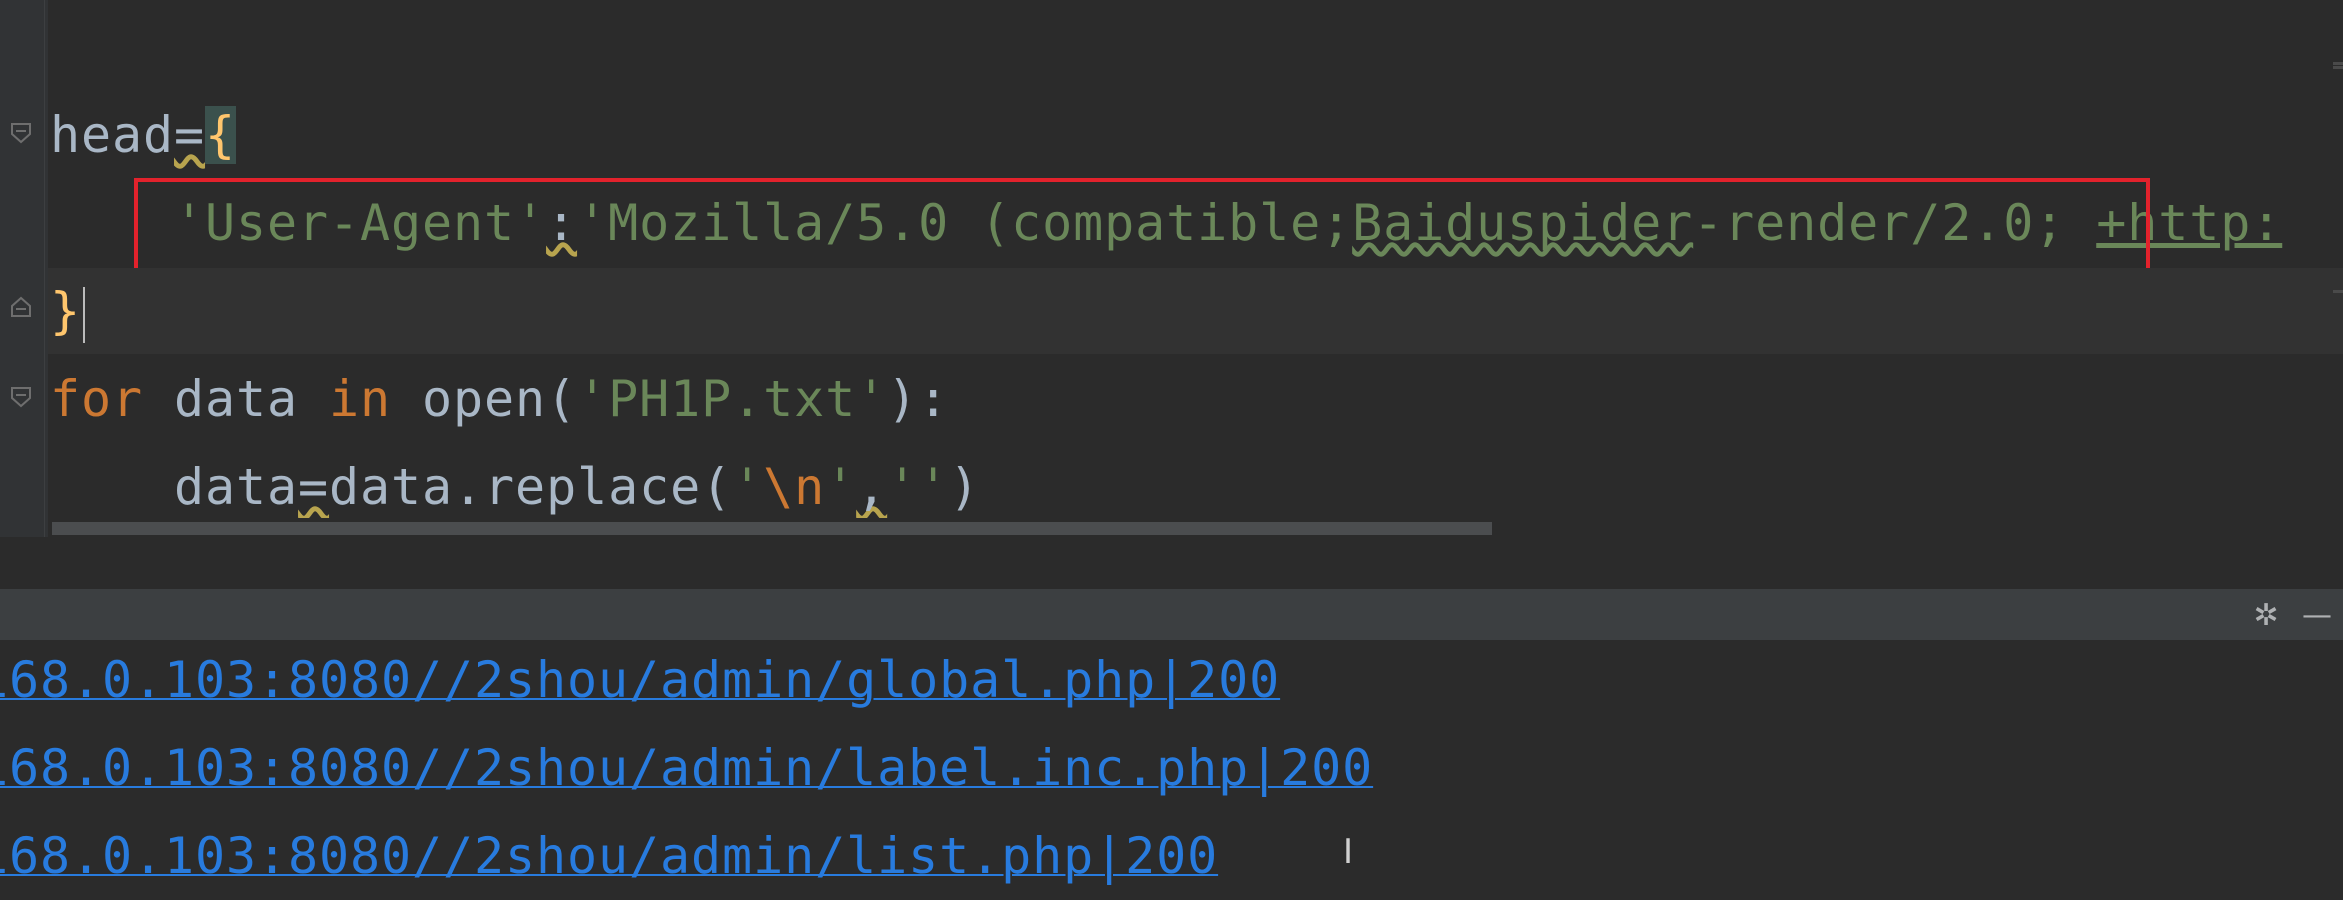 The height and width of the screenshot is (900, 2343). What do you see at coordinates (1171, 563) in the screenshot?
I see `panel-splitter` at bounding box center [1171, 563].